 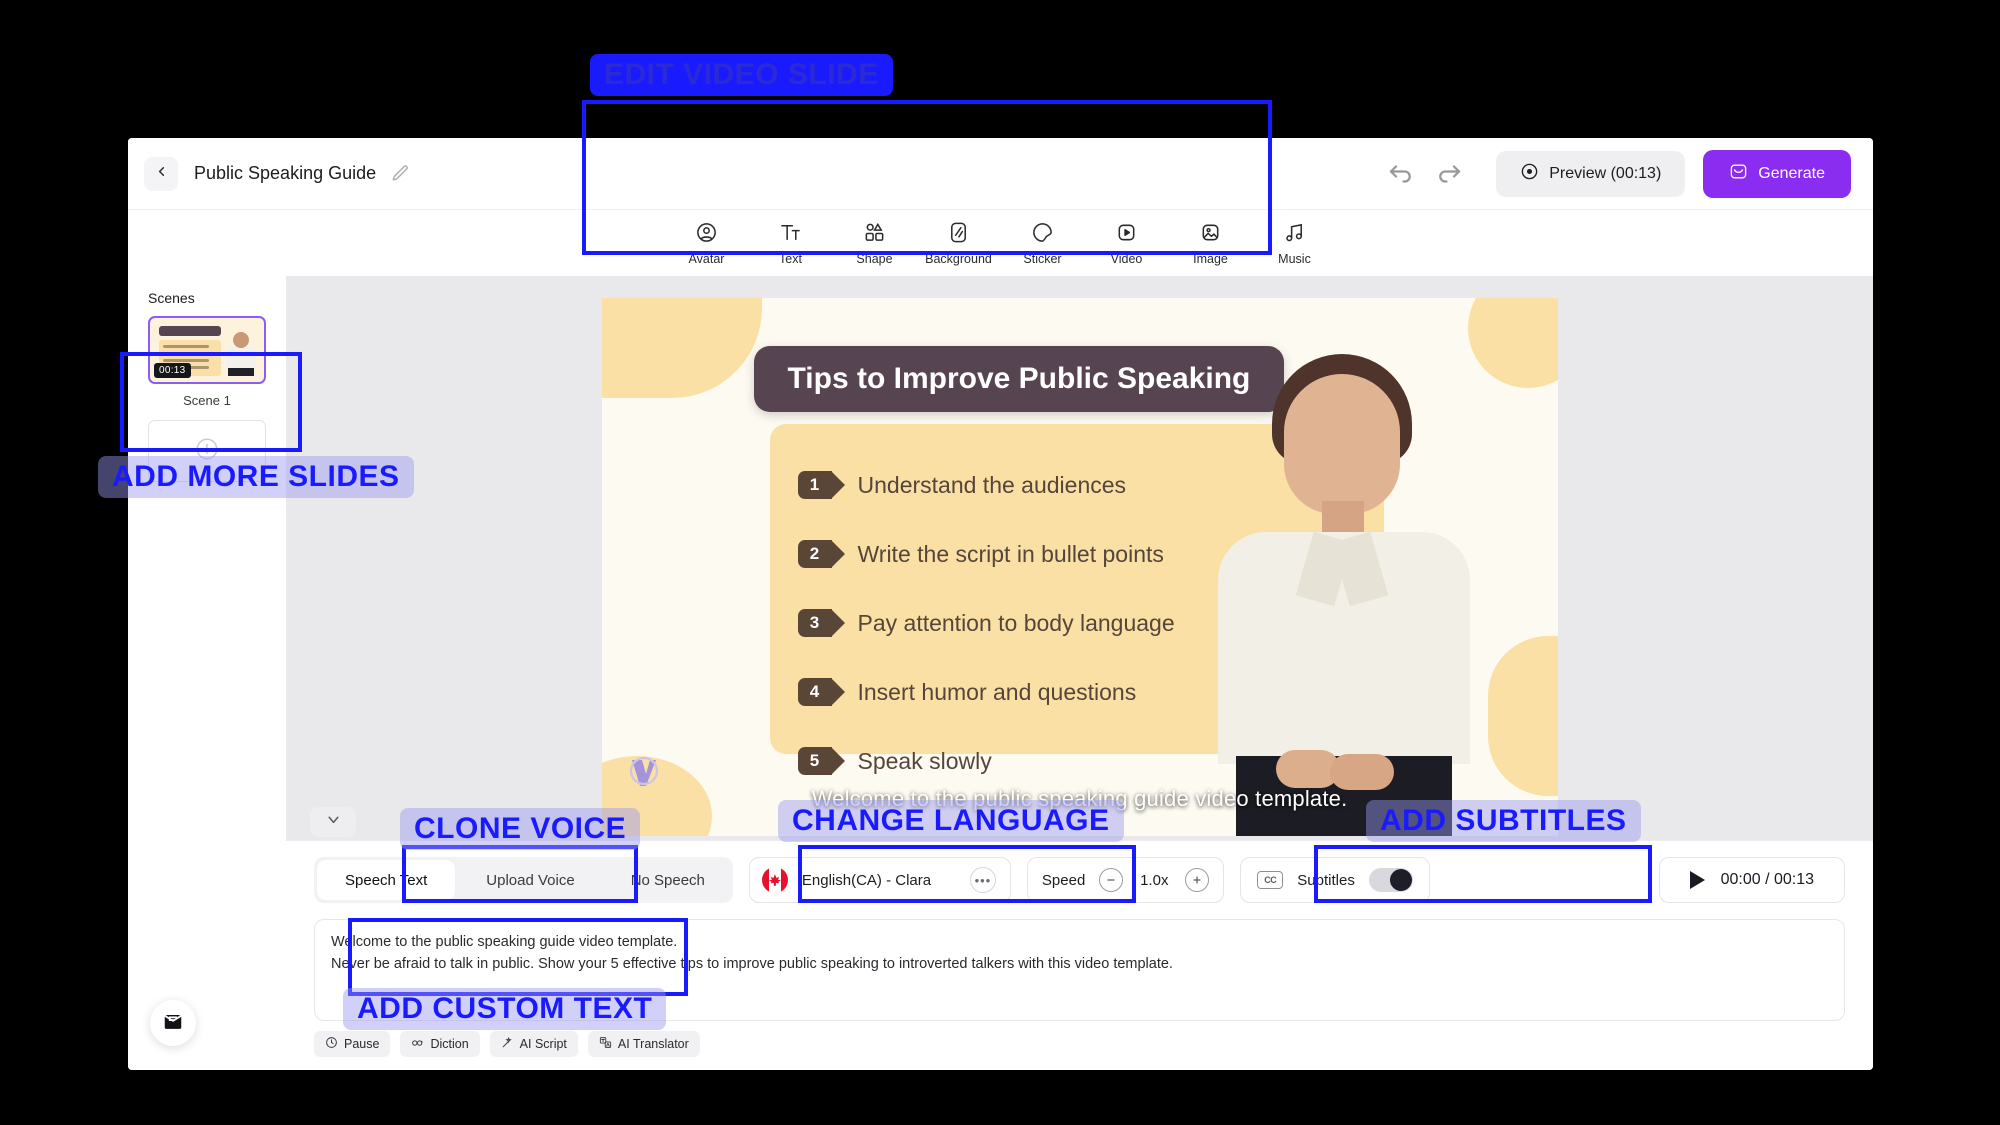 What do you see at coordinates (874, 234) in the screenshot?
I see `shape-icon` at bounding box center [874, 234].